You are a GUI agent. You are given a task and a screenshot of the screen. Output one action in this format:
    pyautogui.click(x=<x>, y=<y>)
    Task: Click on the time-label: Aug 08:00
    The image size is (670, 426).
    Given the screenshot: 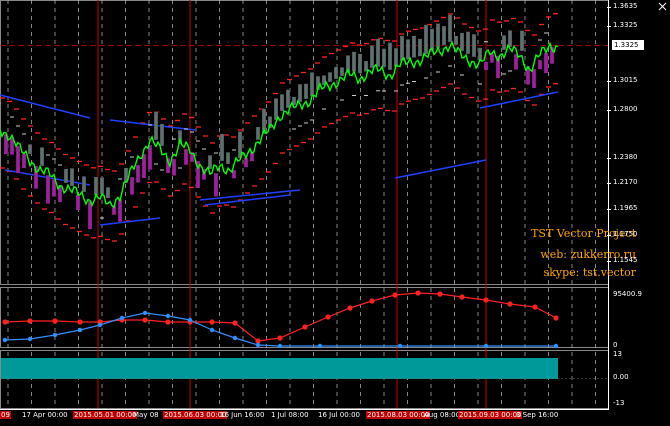 What is the action you would take?
    pyautogui.click(x=442, y=415)
    